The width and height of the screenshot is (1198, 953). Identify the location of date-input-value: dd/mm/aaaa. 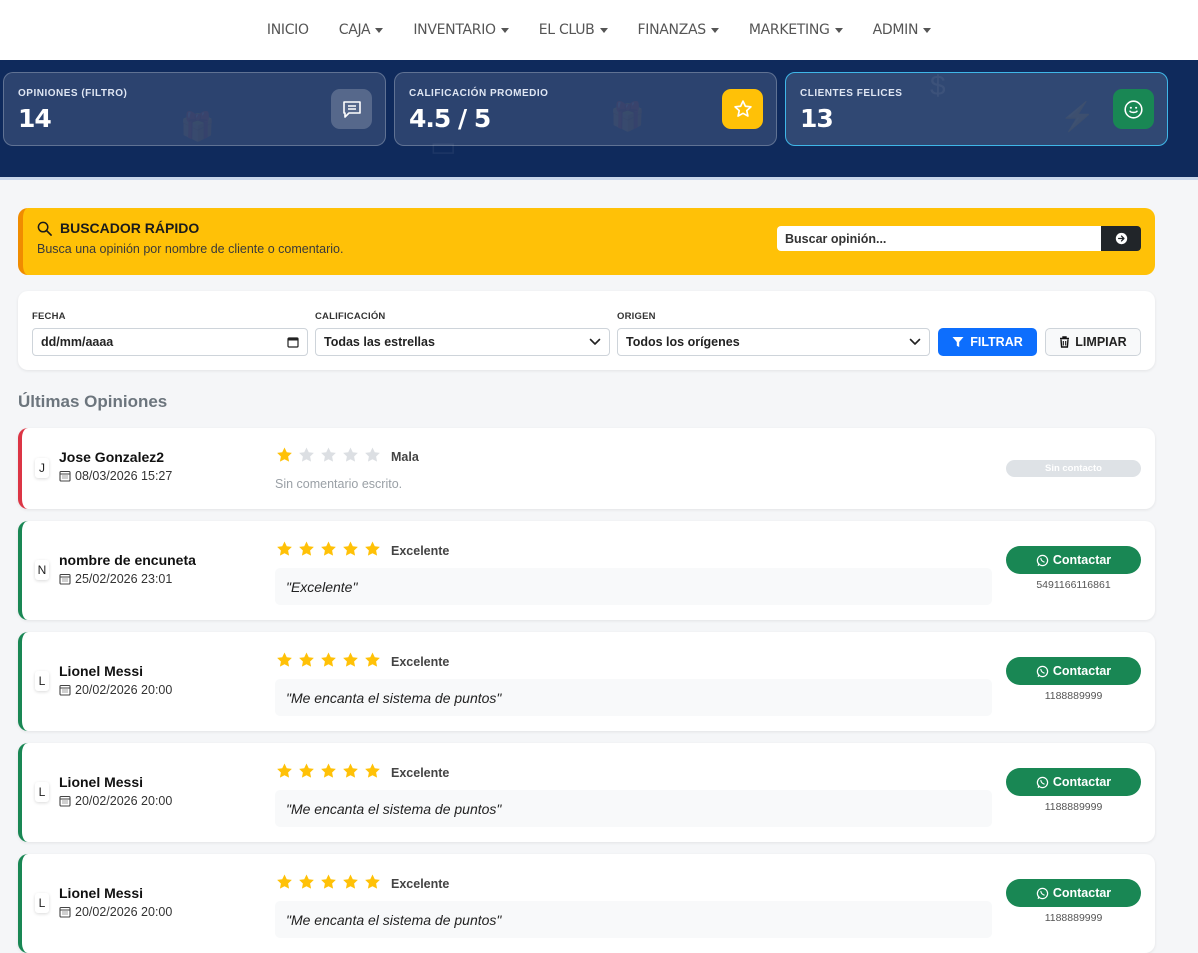
(77, 342).